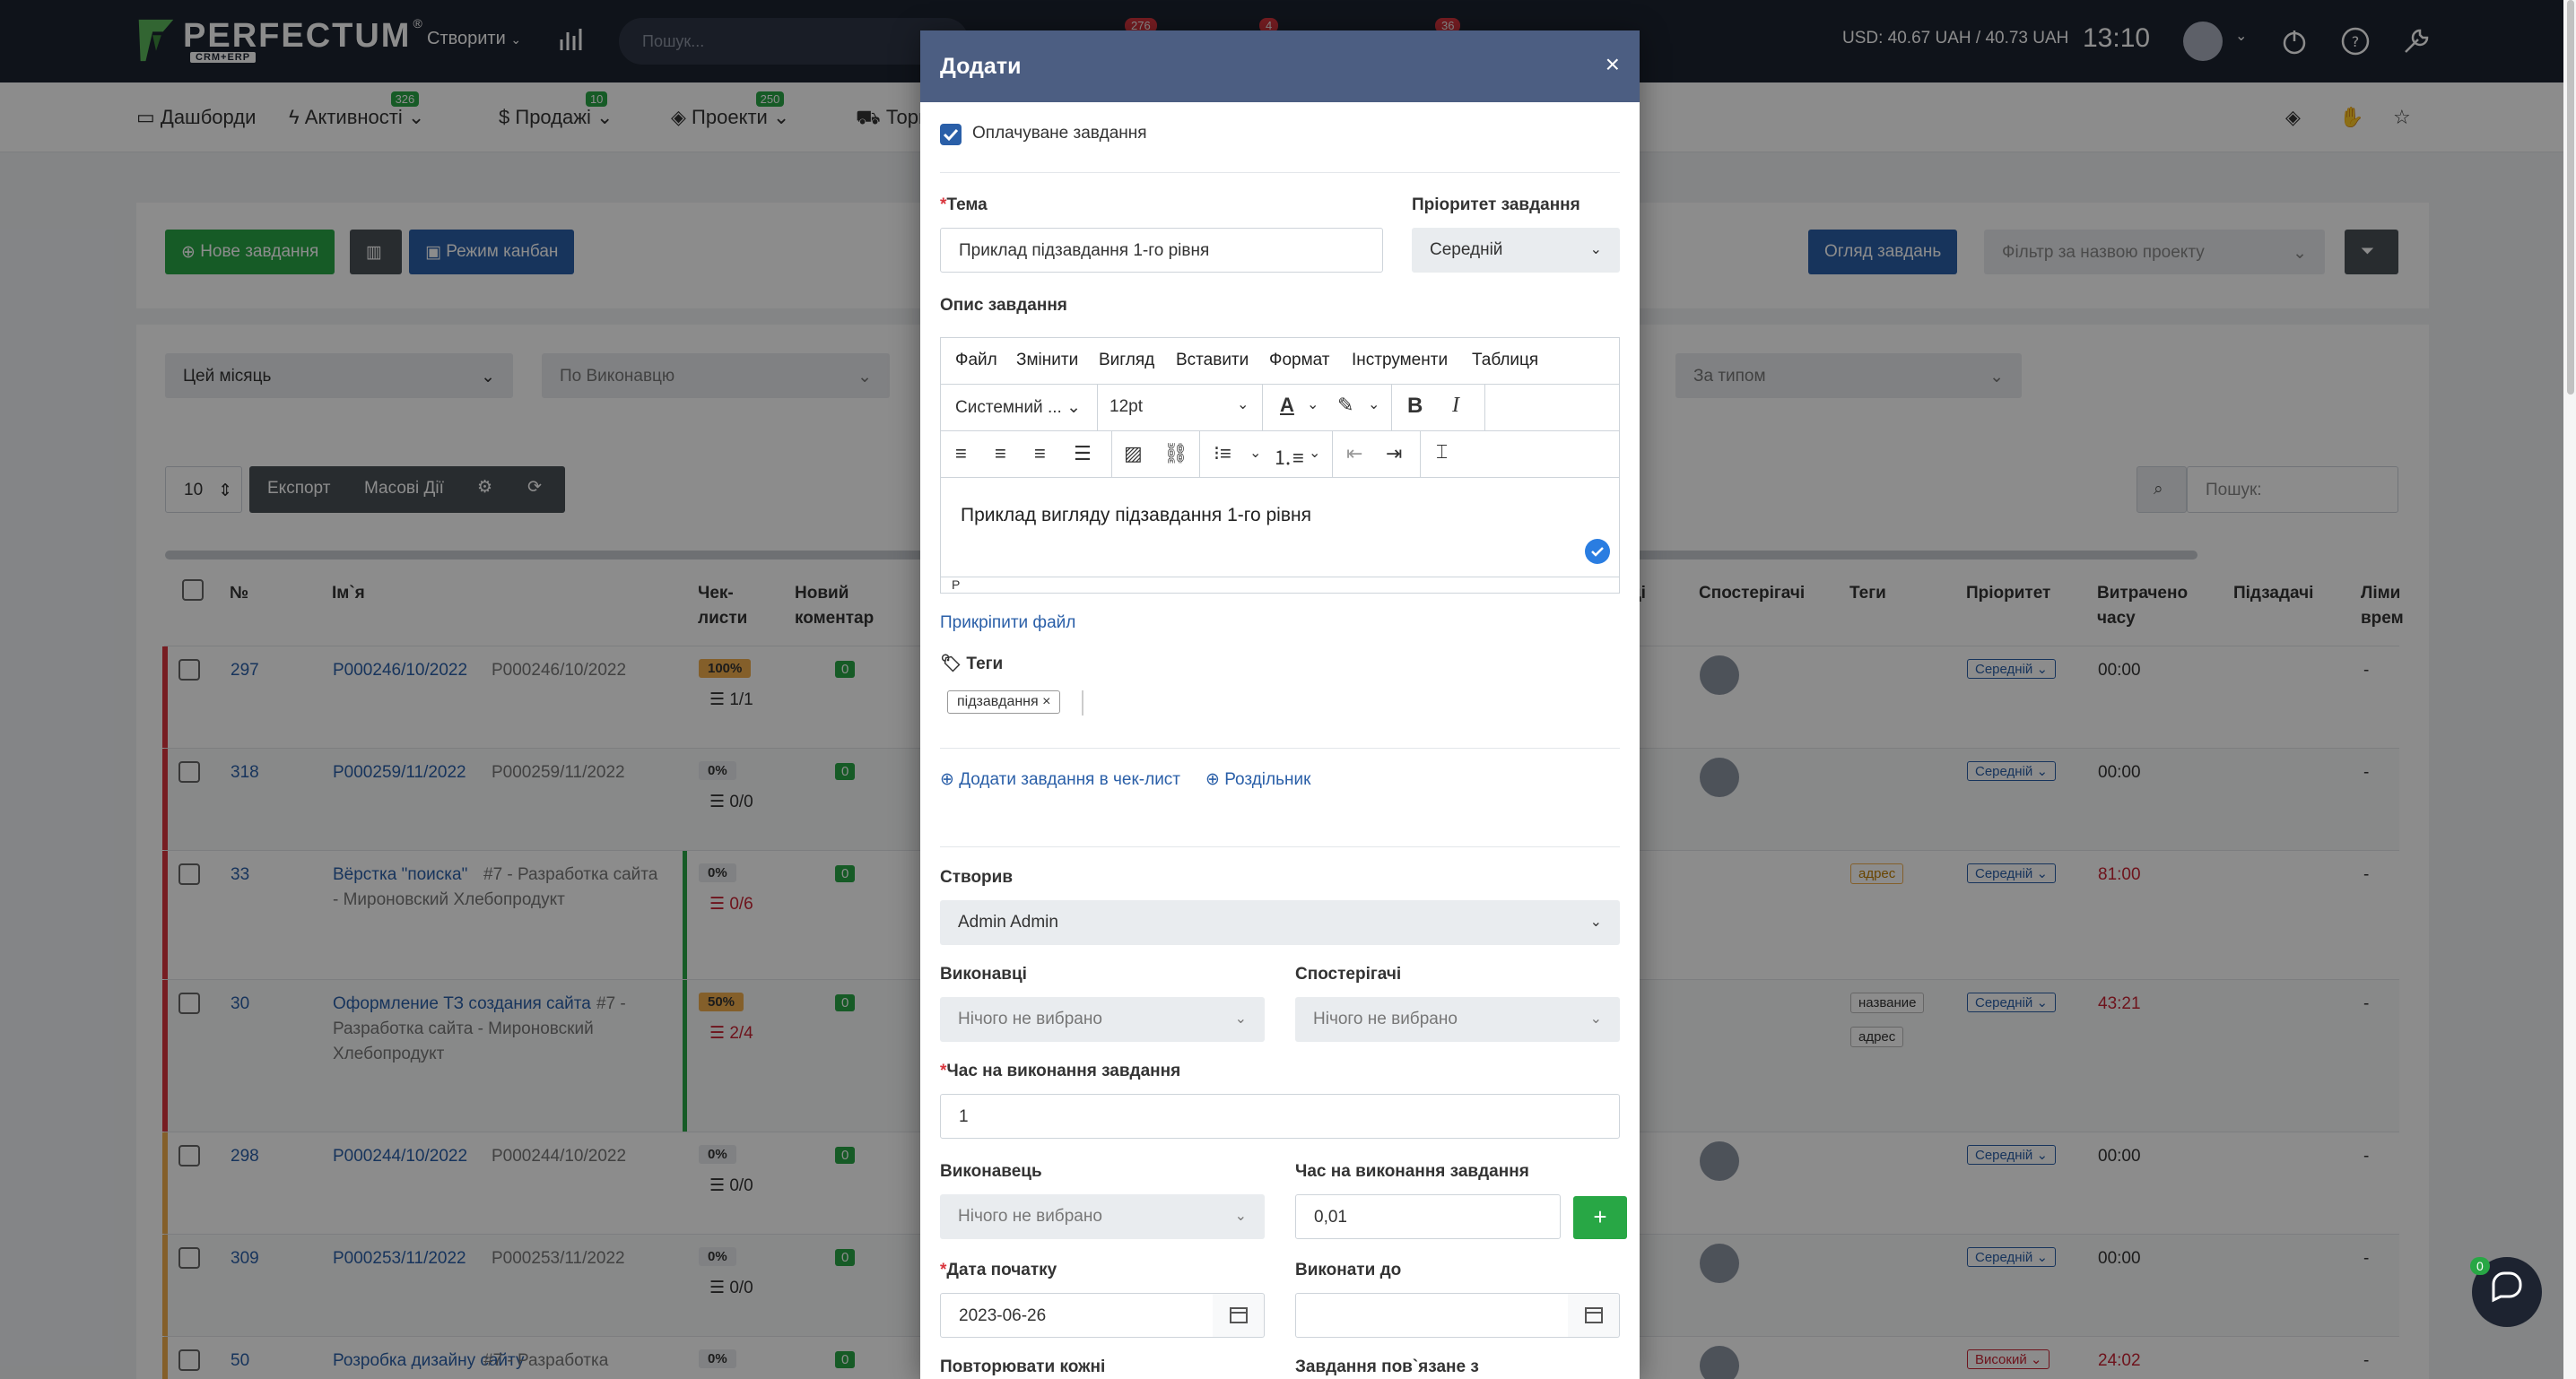 The width and height of the screenshot is (2576, 1379). I want to click on creator-select: Admin Admin ⌄, so click(1280, 923).